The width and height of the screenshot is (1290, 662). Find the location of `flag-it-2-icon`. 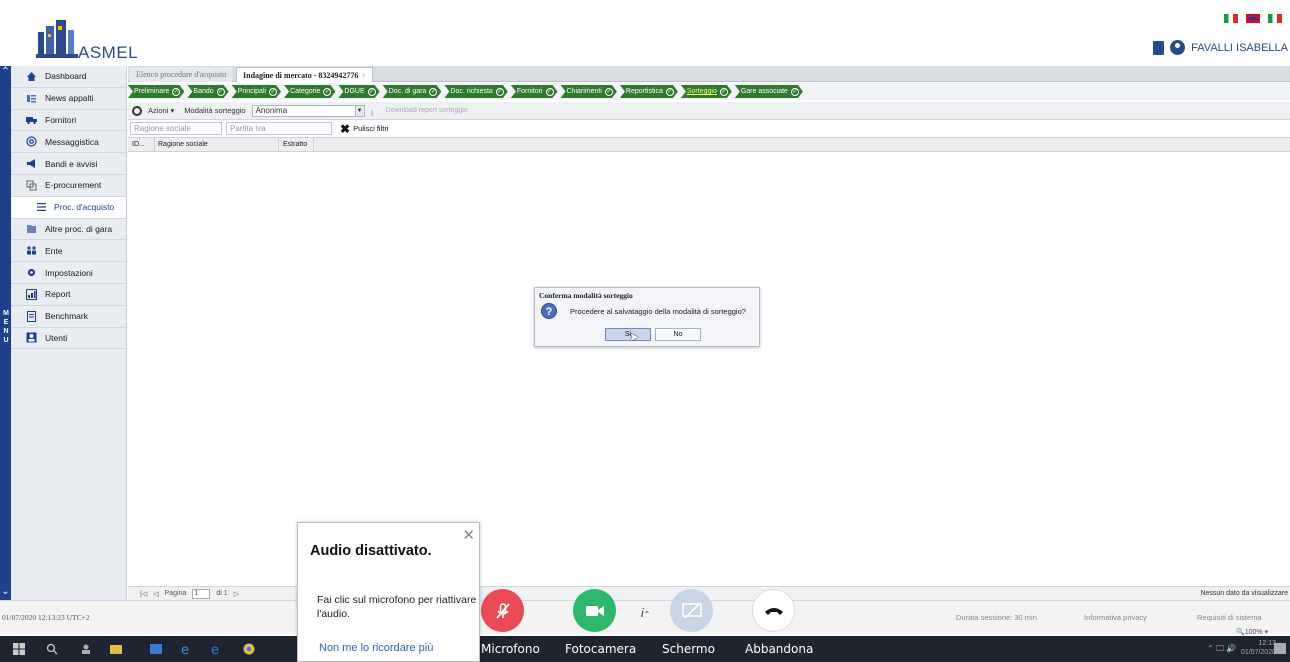

flag-it-2-icon is located at coordinates (1275, 18).